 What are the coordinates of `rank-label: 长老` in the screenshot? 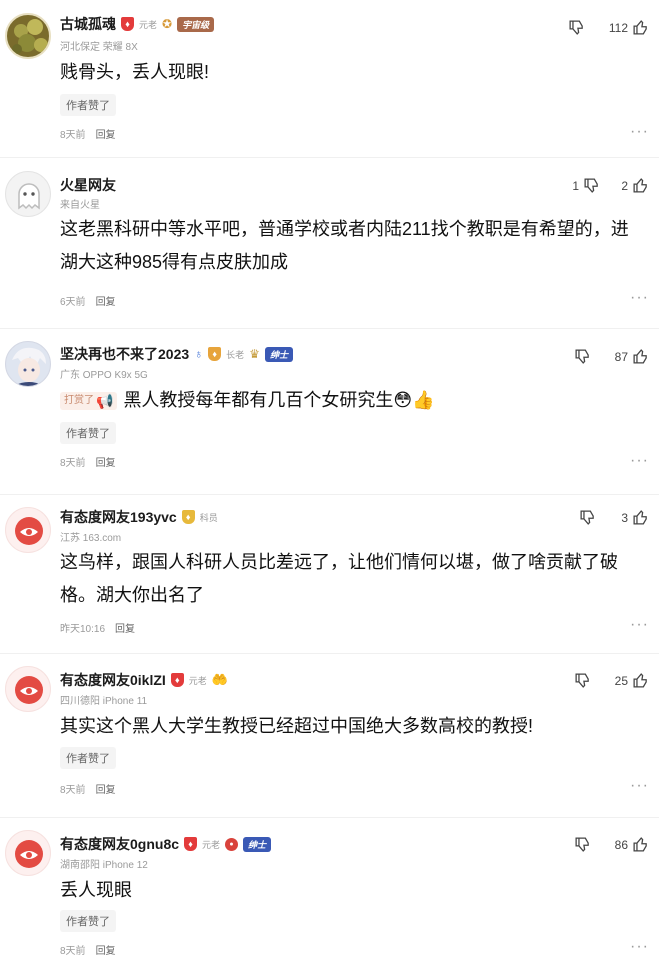 It's located at (235, 354).